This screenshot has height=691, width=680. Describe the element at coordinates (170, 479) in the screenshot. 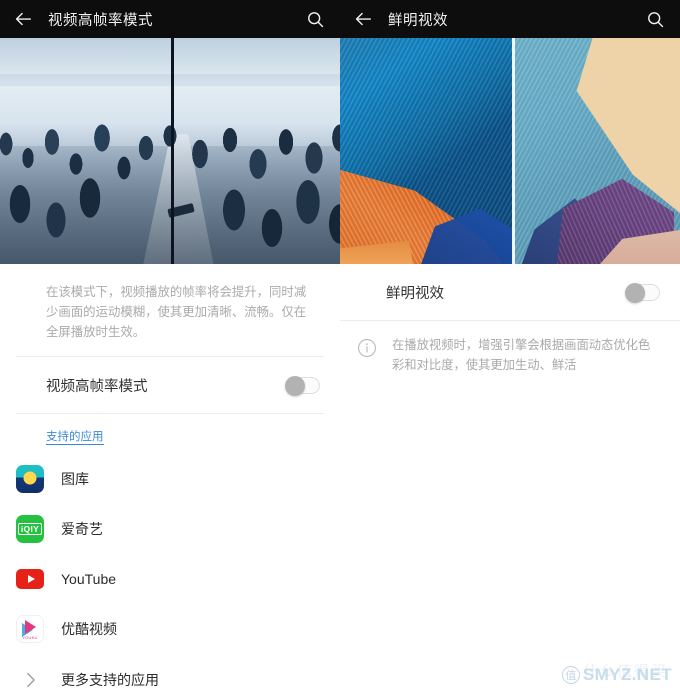

I see `list-item: 图库` at that location.